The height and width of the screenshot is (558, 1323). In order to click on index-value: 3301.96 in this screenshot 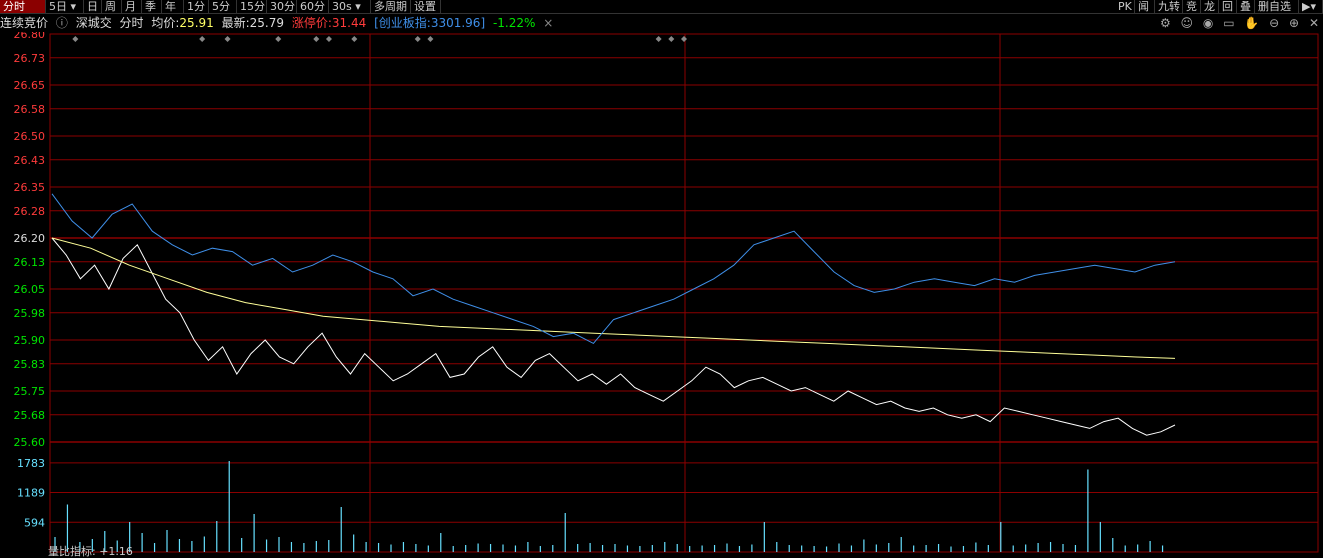, I will do `click(455, 23)`.